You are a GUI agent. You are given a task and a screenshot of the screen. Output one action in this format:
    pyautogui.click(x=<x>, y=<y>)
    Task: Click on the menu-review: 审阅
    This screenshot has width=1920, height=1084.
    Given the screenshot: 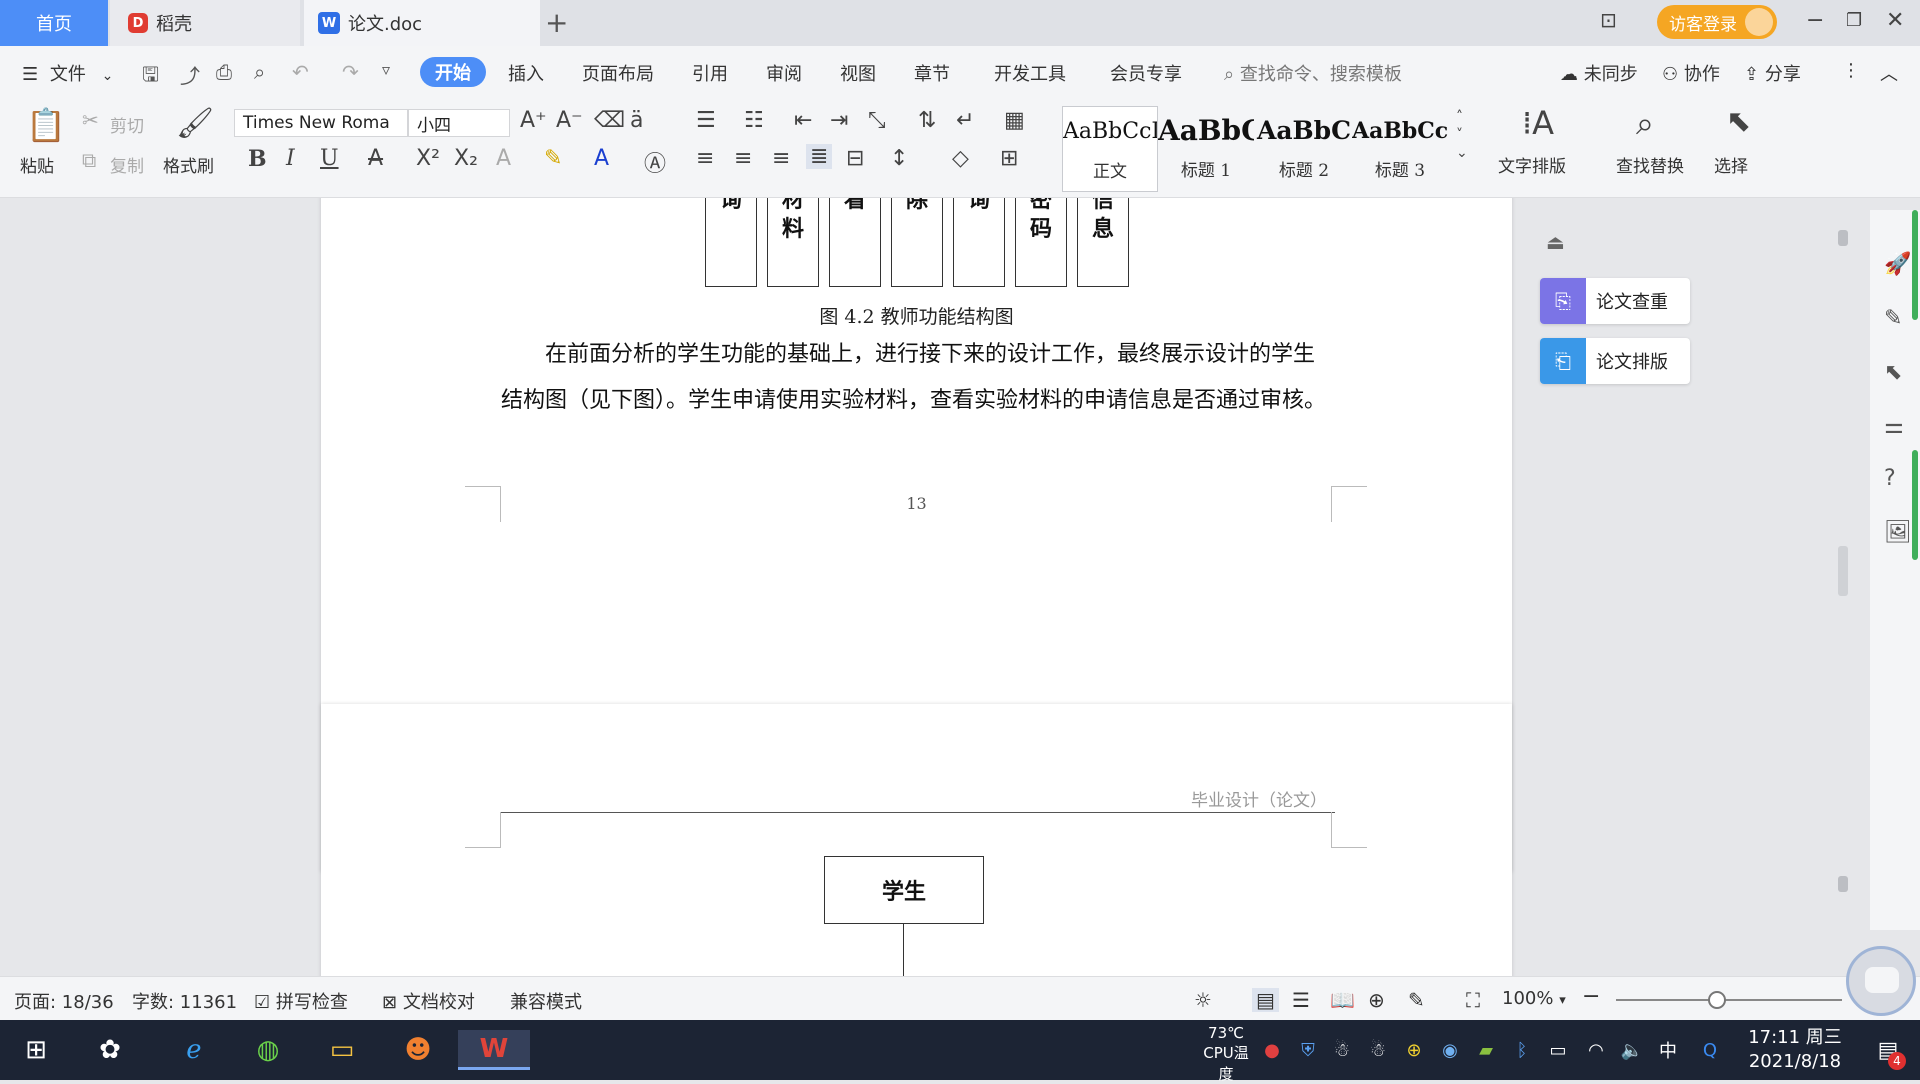 What is the action you would take?
    pyautogui.click(x=784, y=73)
    